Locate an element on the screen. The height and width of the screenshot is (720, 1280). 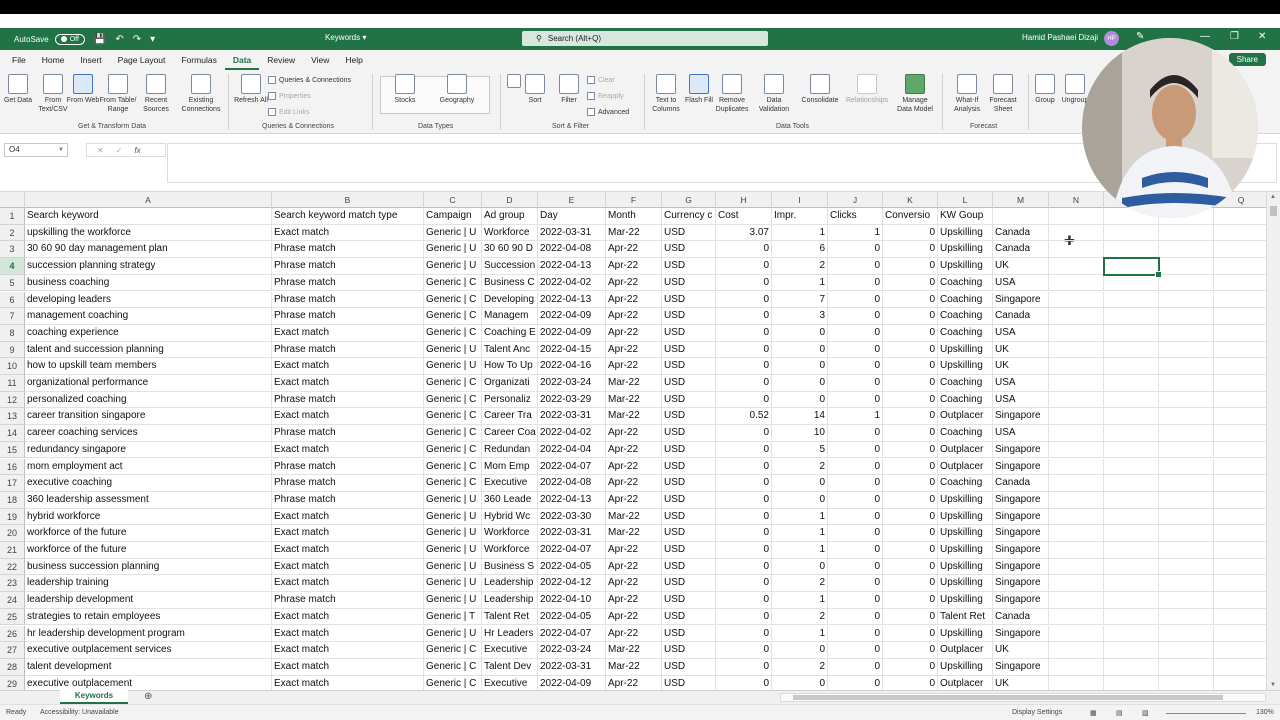
scroll-down-icon: ▼ is located at coordinates (1273, 685).